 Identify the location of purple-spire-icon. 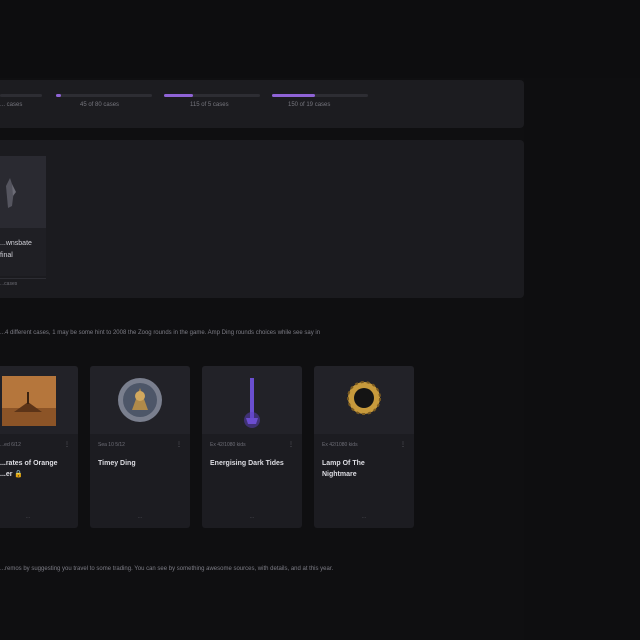
(252, 403).